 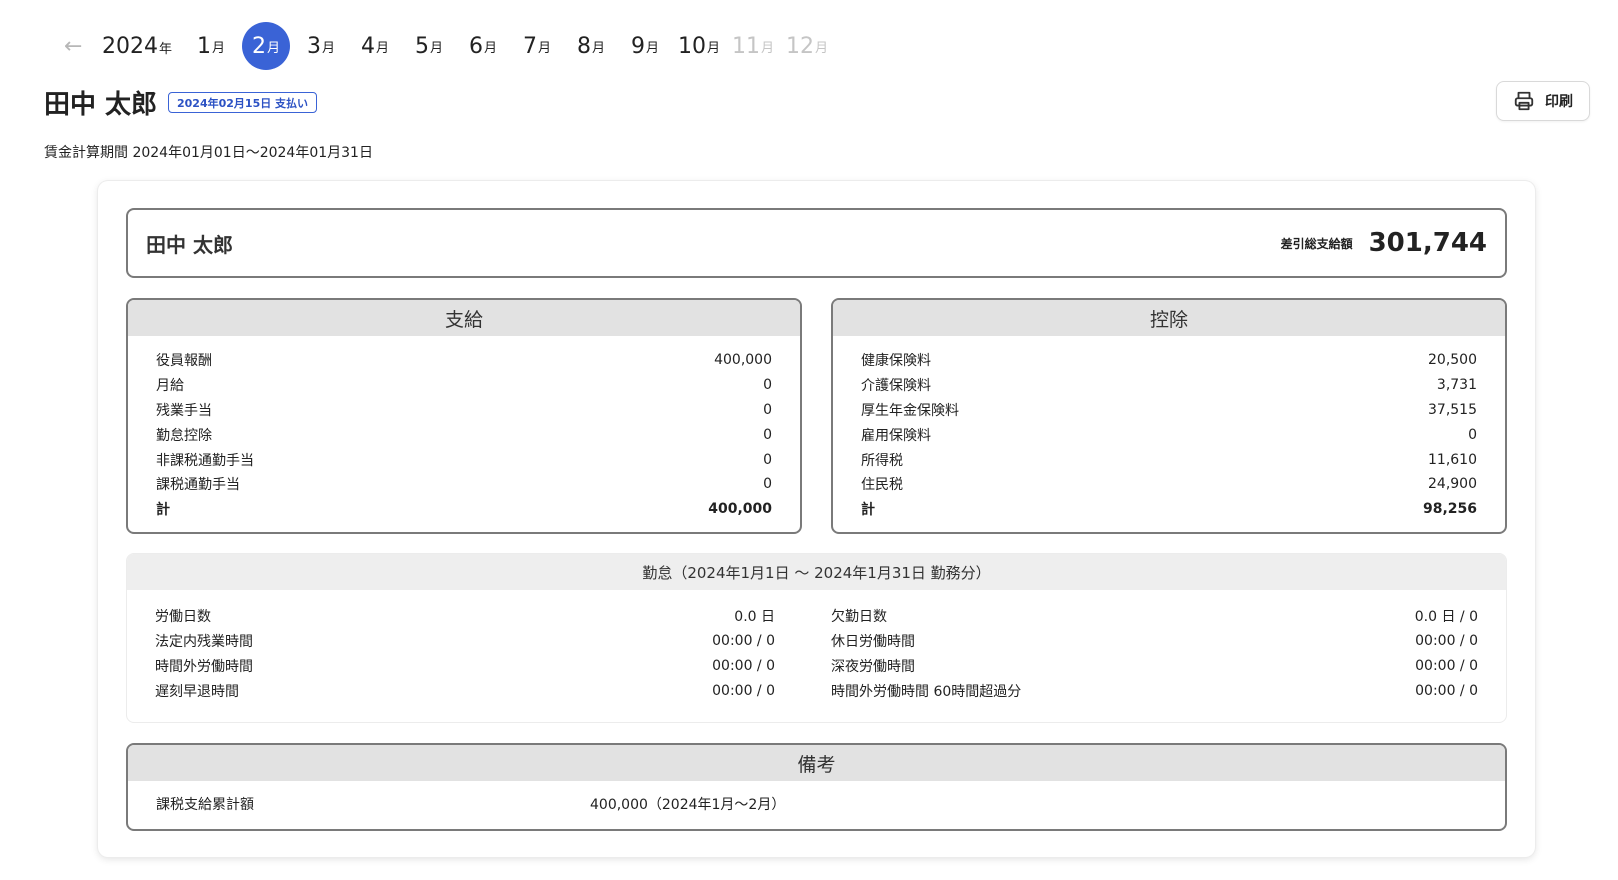 I want to click on row-value: 400,000, so click(x=743, y=360).